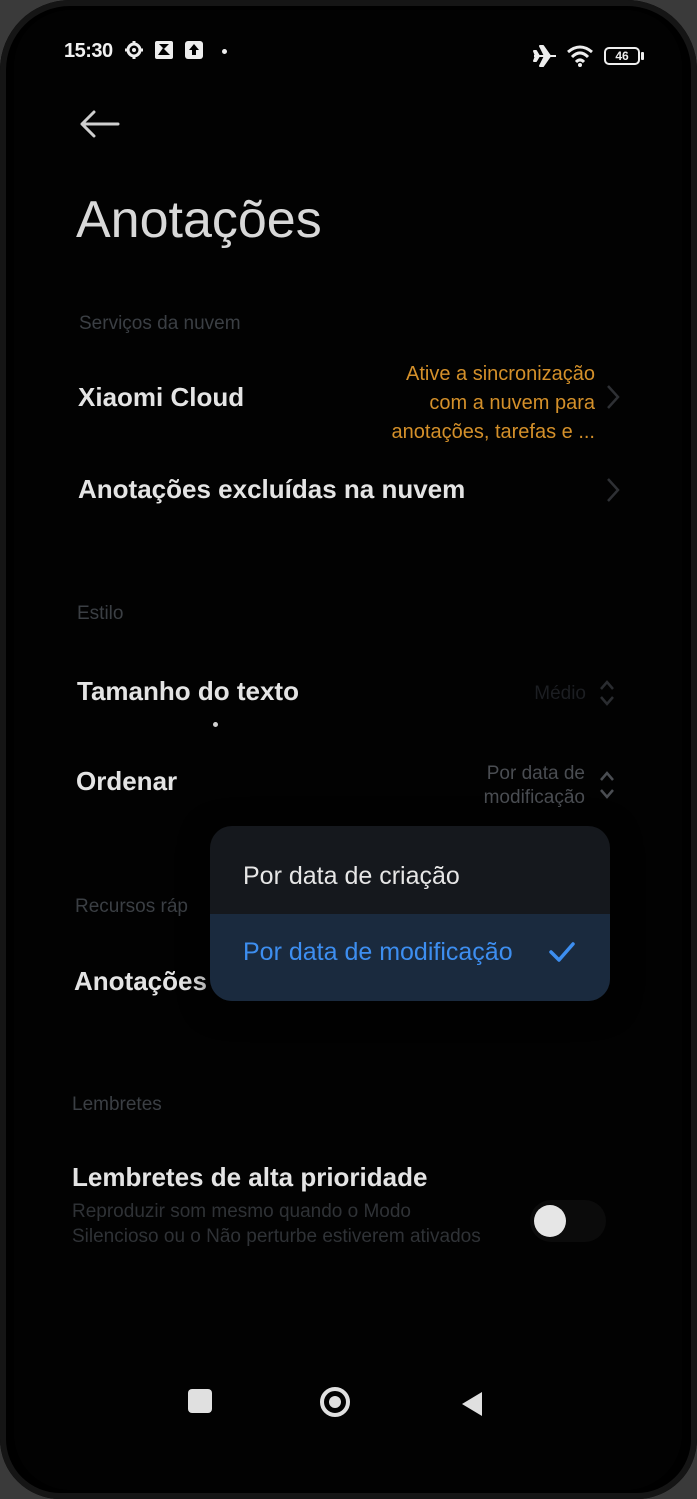 Image resolution: width=697 pixels, height=1499 pixels. What do you see at coordinates (502, 786) in the screenshot?
I see `sort-value: Por data de modificação` at bounding box center [502, 786].